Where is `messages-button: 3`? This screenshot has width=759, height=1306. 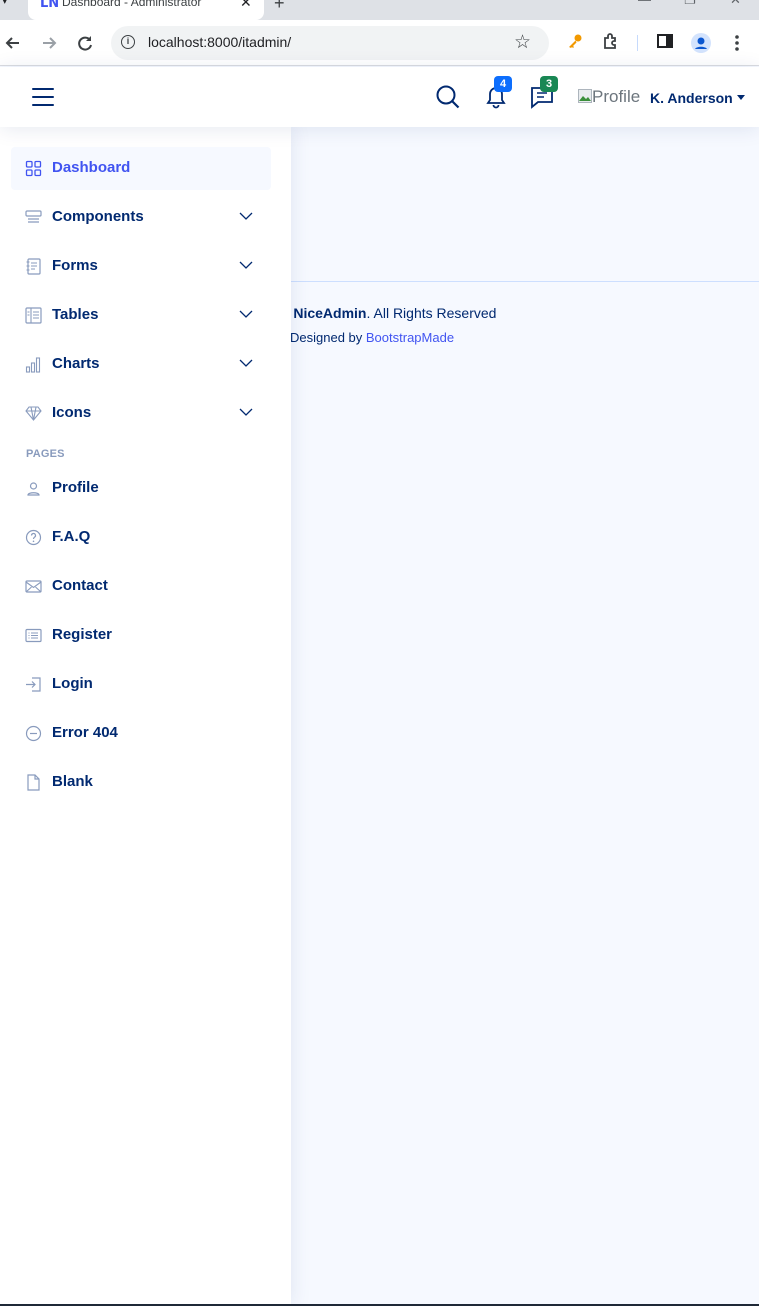
messages-button: 3 is located at coordinates (543, 93).